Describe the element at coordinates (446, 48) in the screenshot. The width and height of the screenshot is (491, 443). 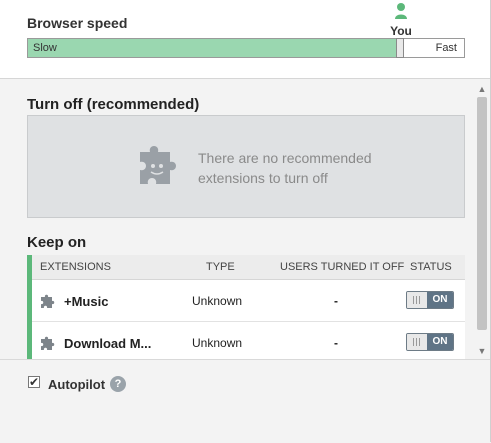
I see `fast-label: Fast` at that location.